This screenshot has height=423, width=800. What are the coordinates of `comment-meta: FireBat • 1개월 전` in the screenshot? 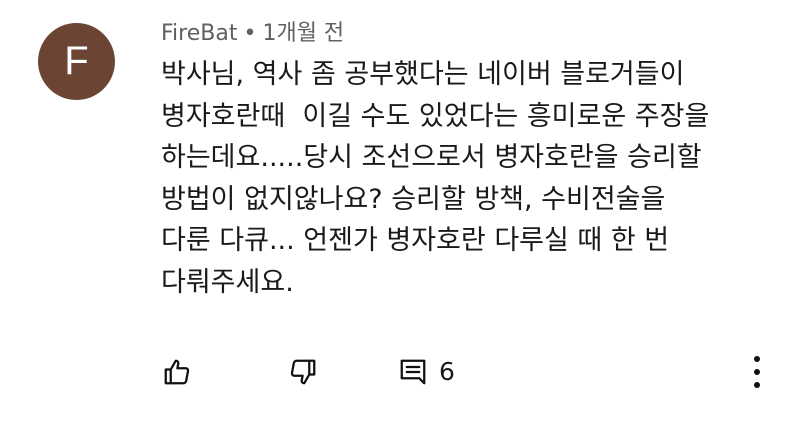 It's located at (252, 31).